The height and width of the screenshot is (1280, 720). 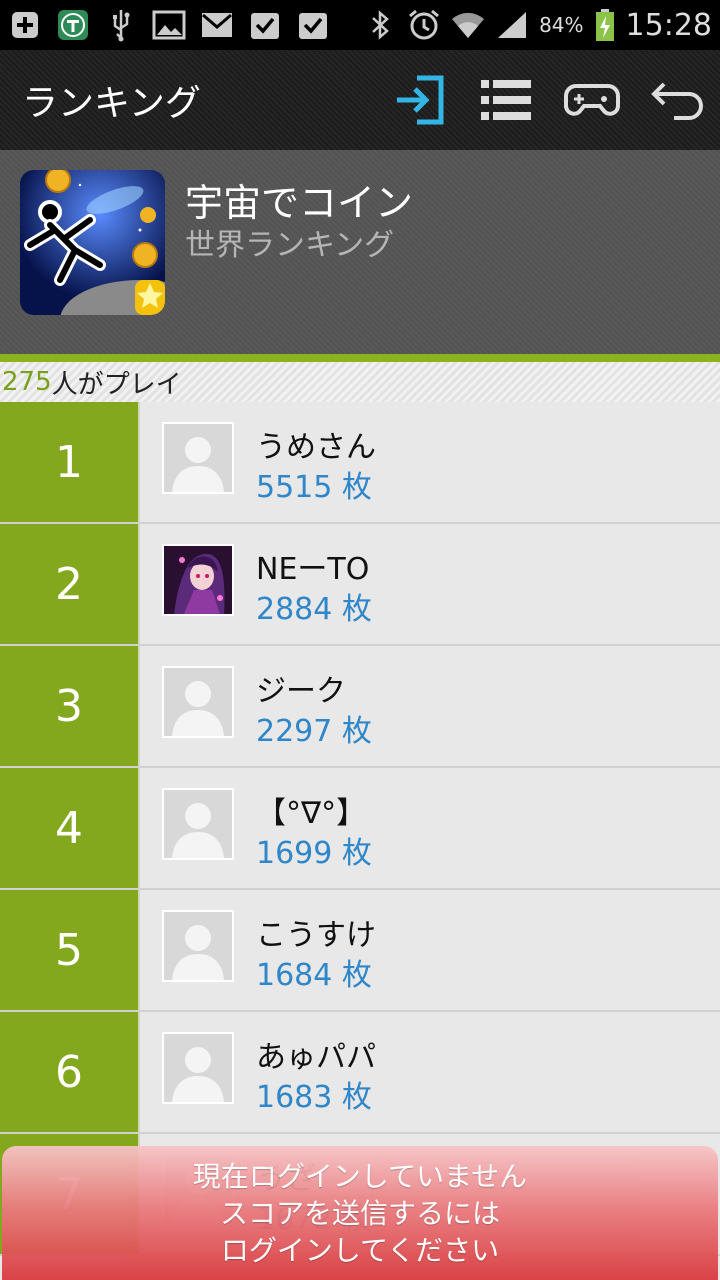 I want to click on add-notification-icon, so click(x=25, y=25).